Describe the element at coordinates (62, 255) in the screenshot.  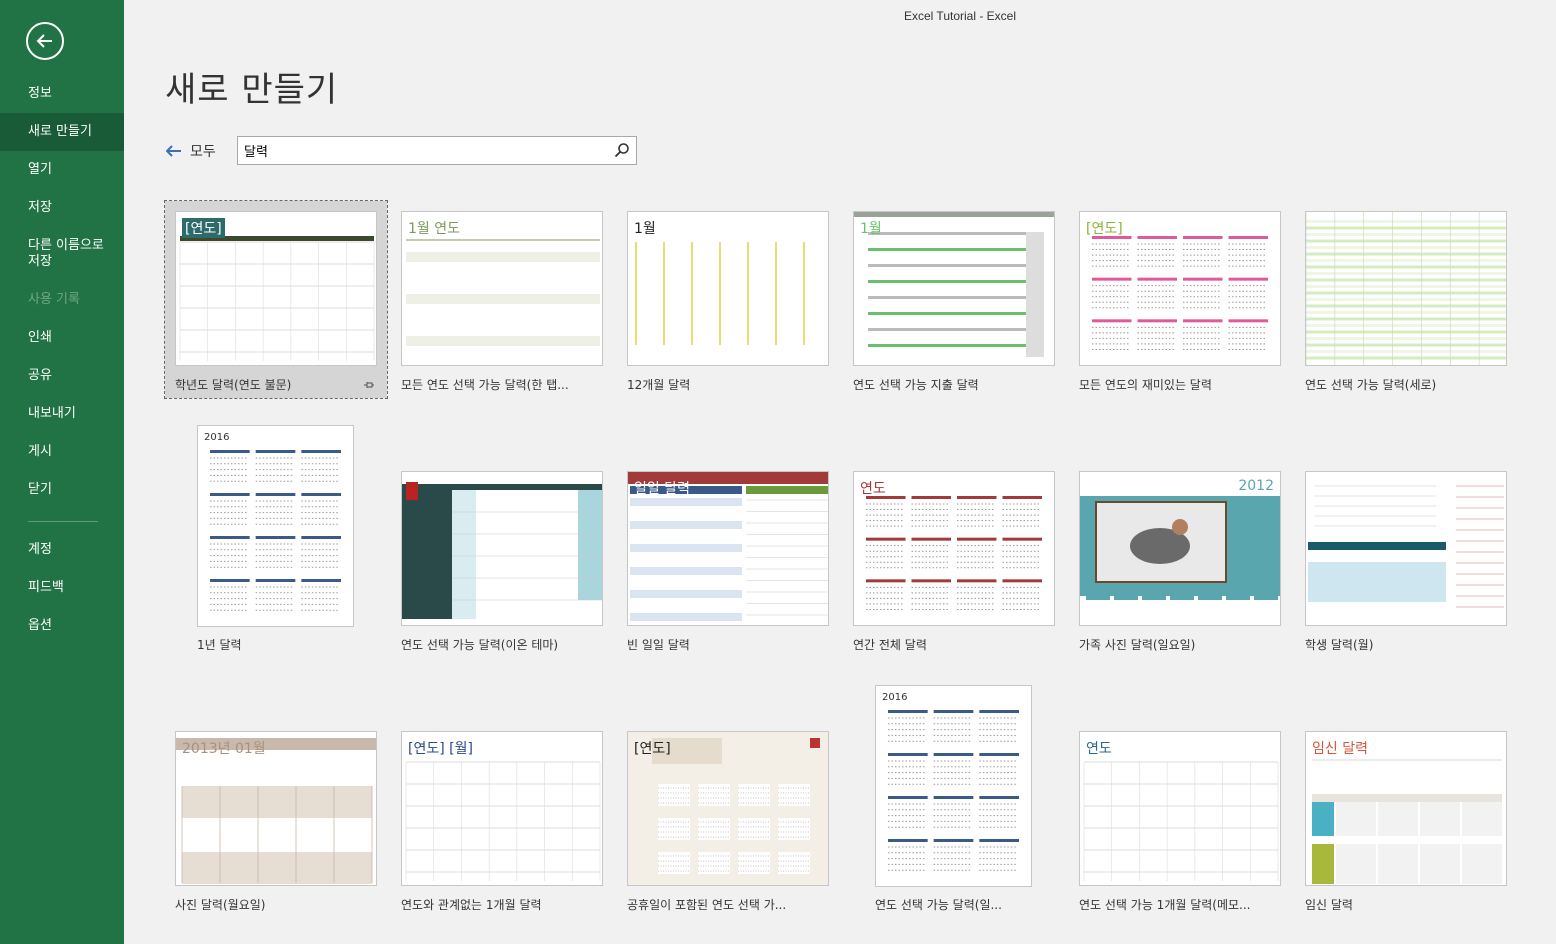
I see `sidebar-item-save-as: 다른 이름으로 저장` at that location.